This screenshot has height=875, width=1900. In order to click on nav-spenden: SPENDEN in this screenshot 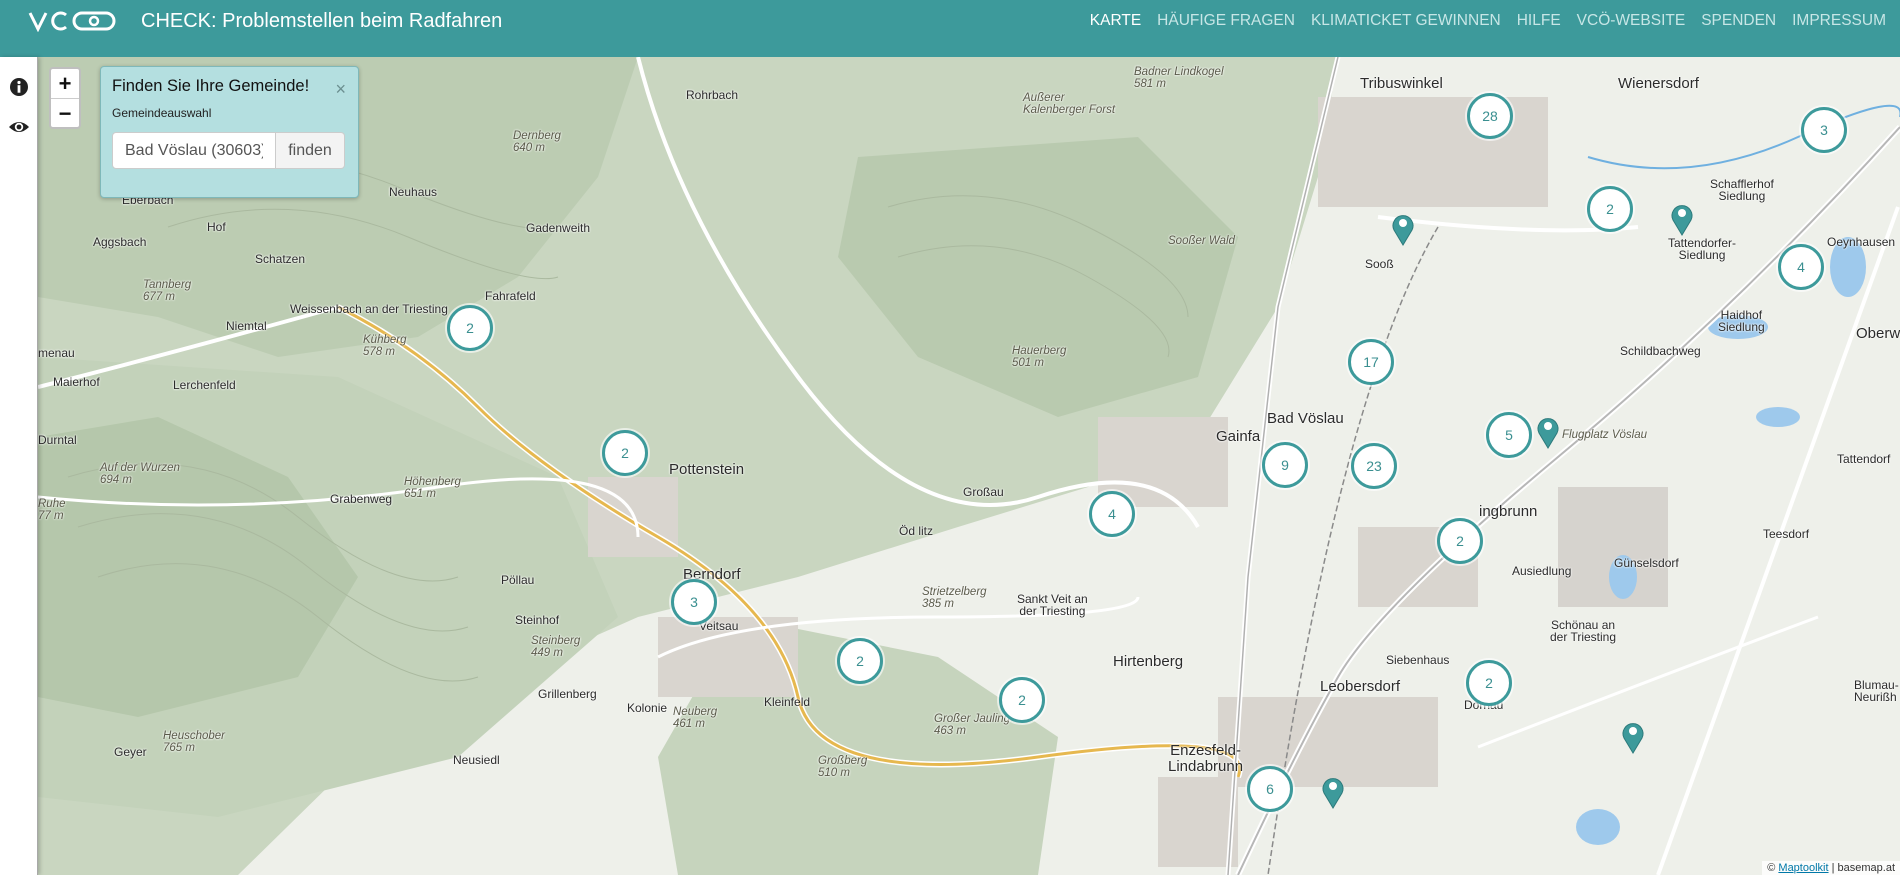, I will do `click(1738, 21)`.